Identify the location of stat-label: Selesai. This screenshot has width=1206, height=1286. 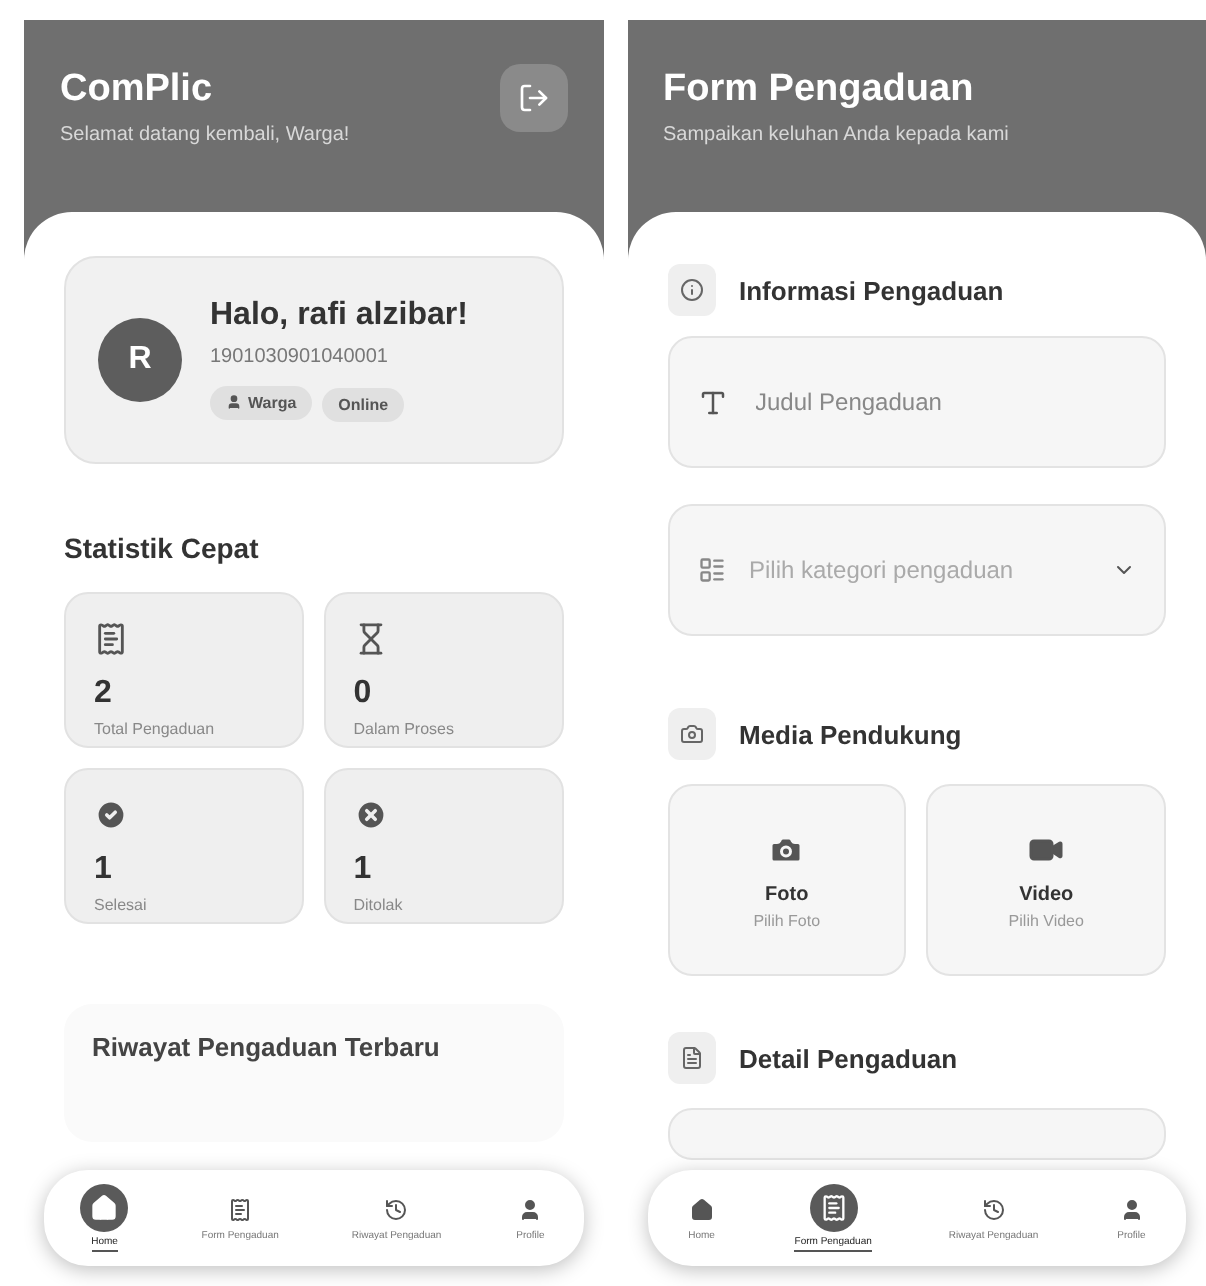
(121, 905).